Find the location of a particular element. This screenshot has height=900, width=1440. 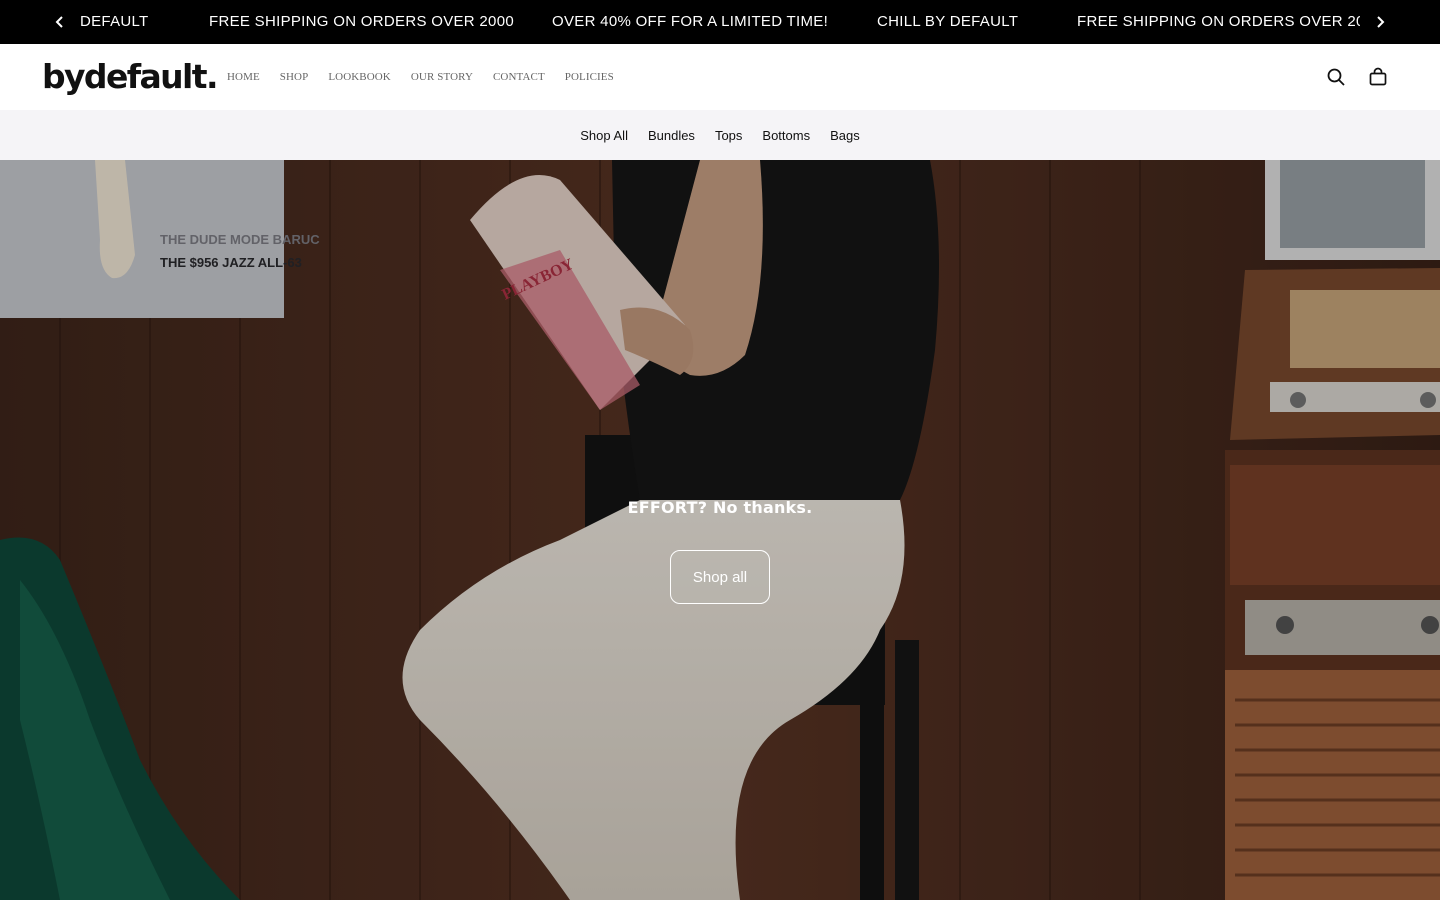

nav-policies: POLICIES is located at coordinates (589, 77).